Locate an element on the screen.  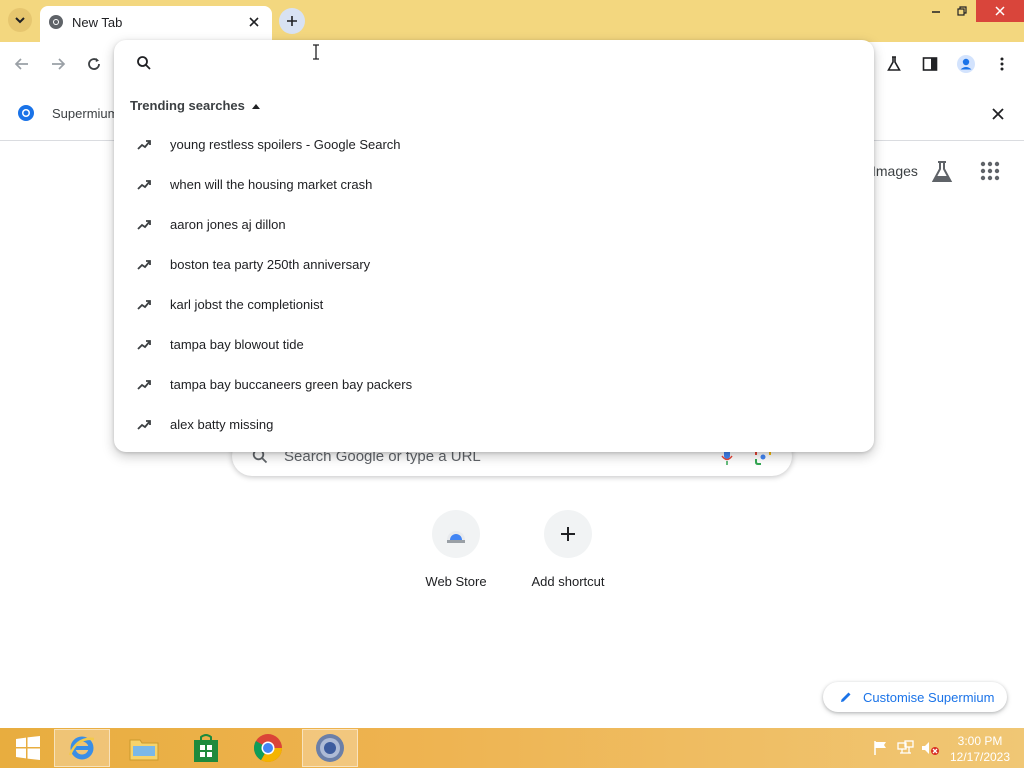
reload-button is located at coordinates (94, 64).